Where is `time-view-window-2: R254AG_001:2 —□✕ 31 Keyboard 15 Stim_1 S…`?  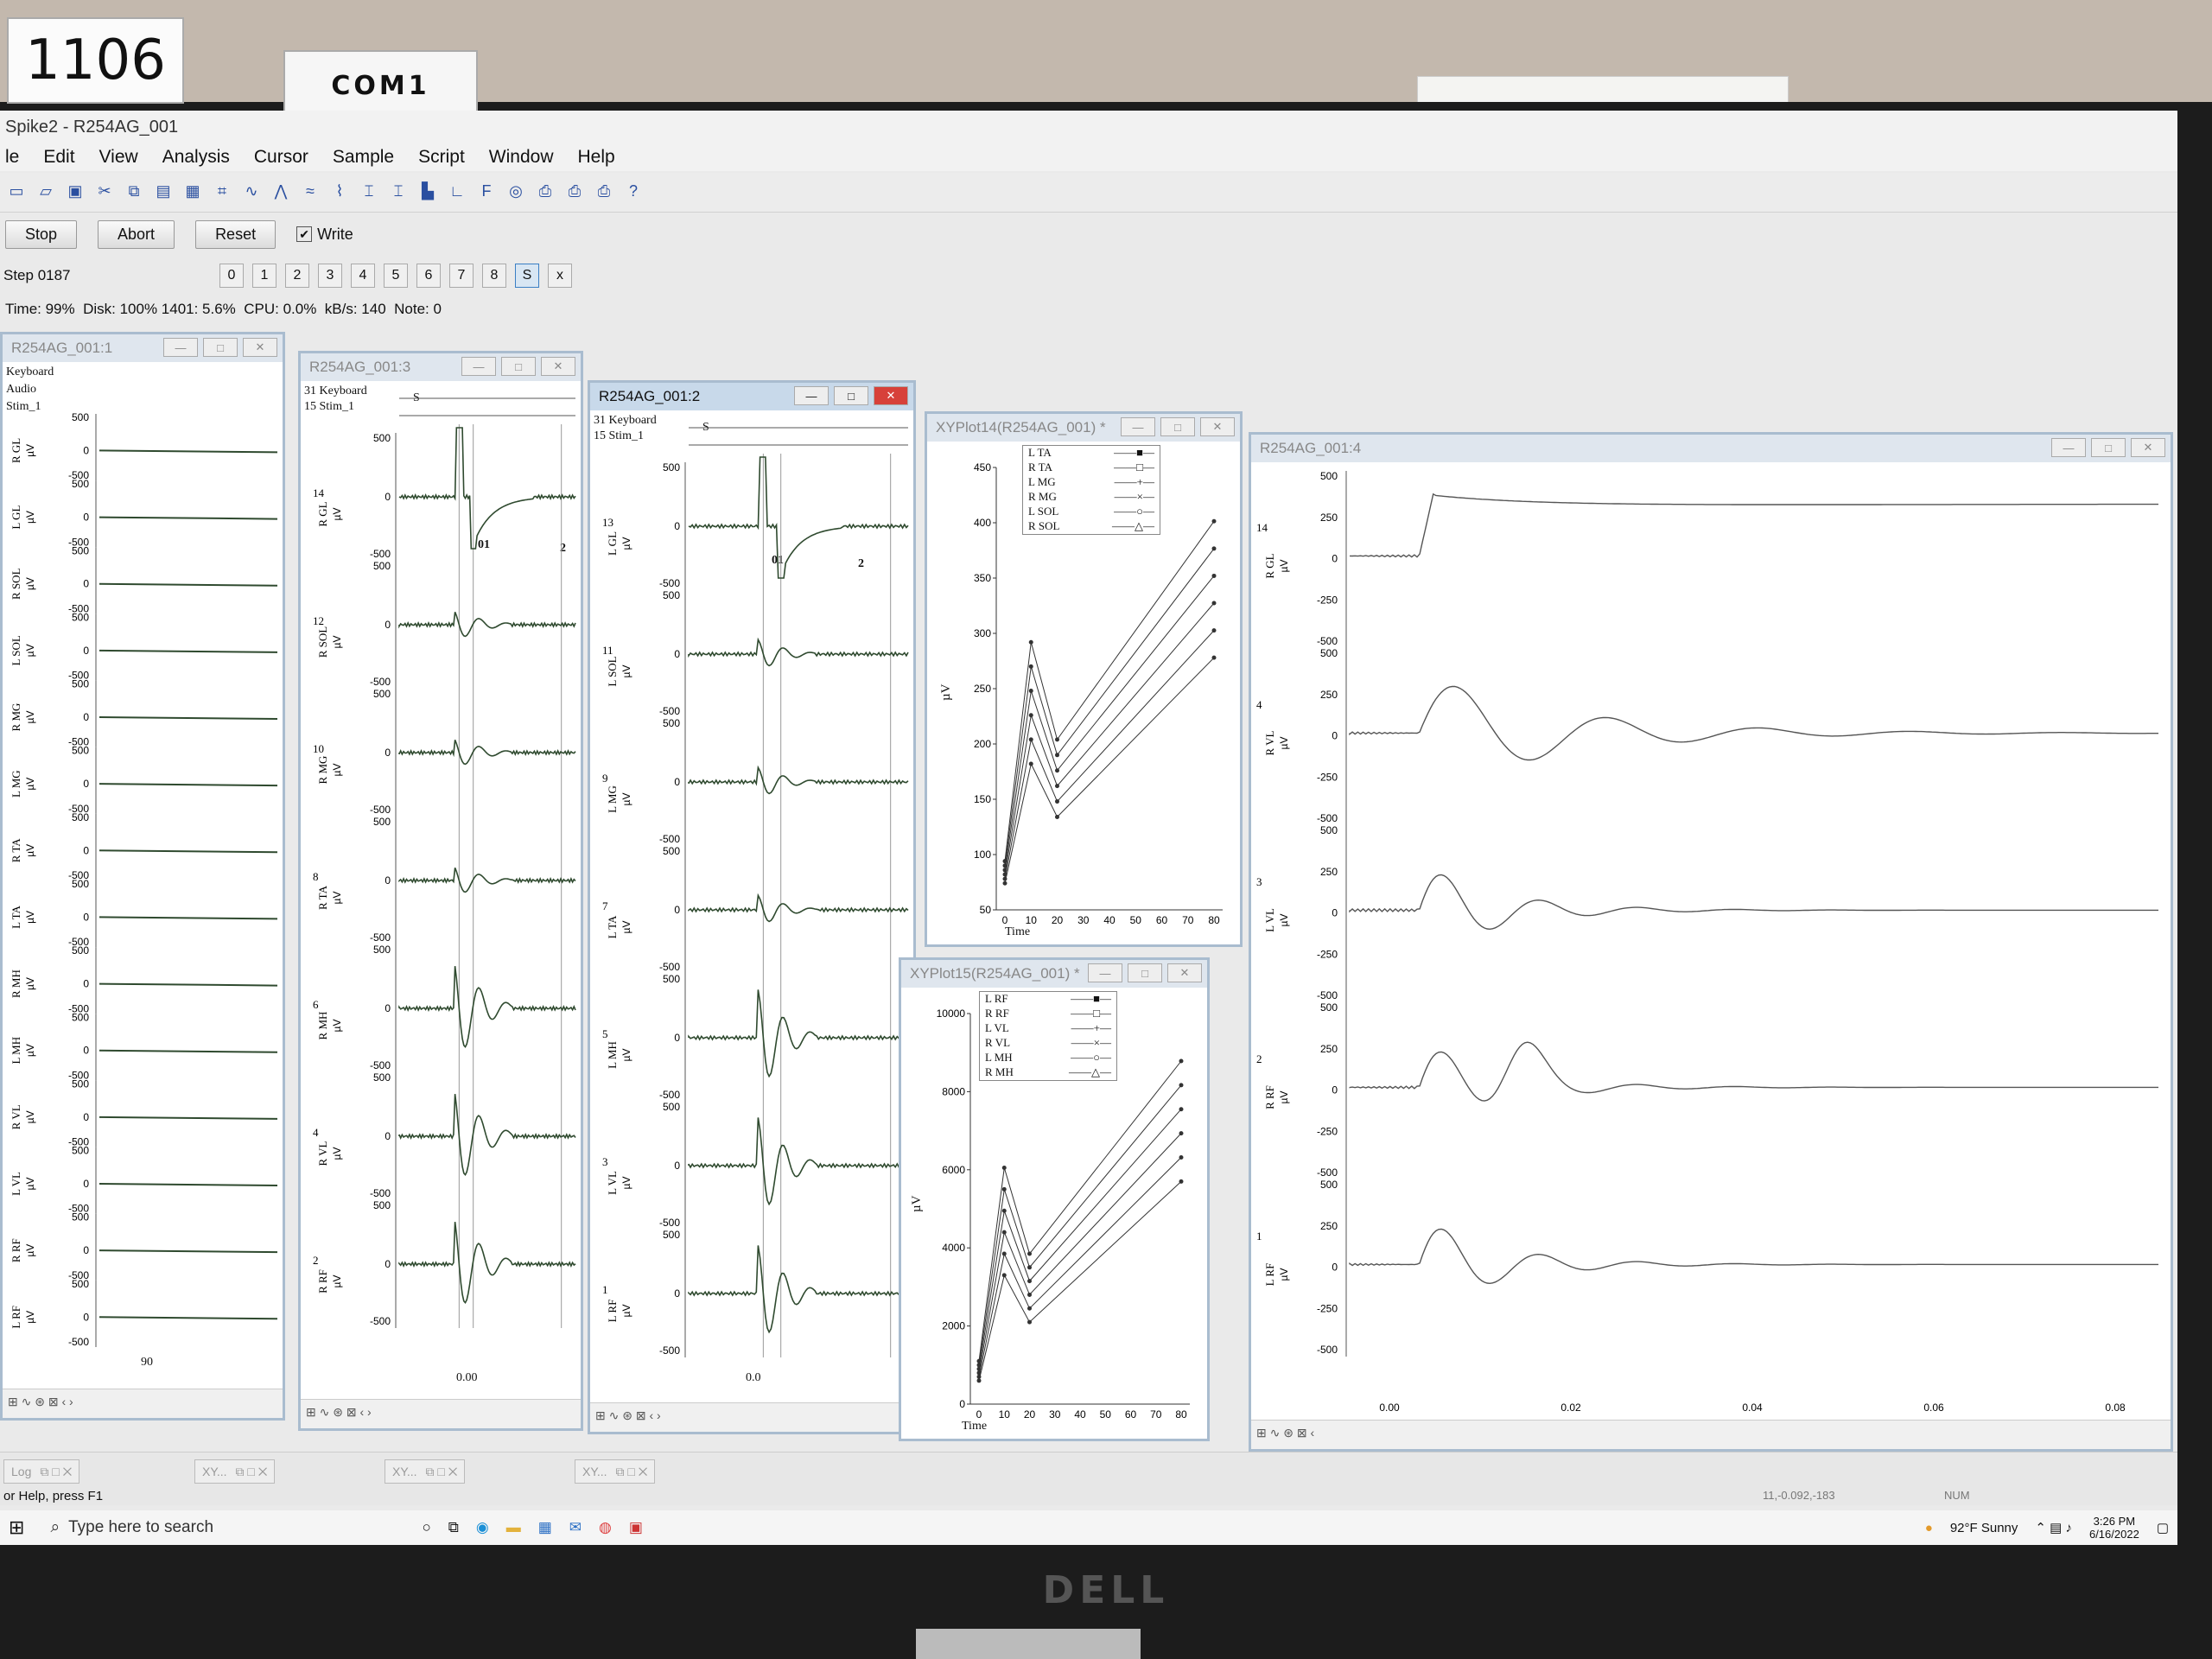 time-view-window-2: R254AG_001:2 —□✕ 31 Keyboard 15 Stim_1 S… is located at coordinates (752, 907).